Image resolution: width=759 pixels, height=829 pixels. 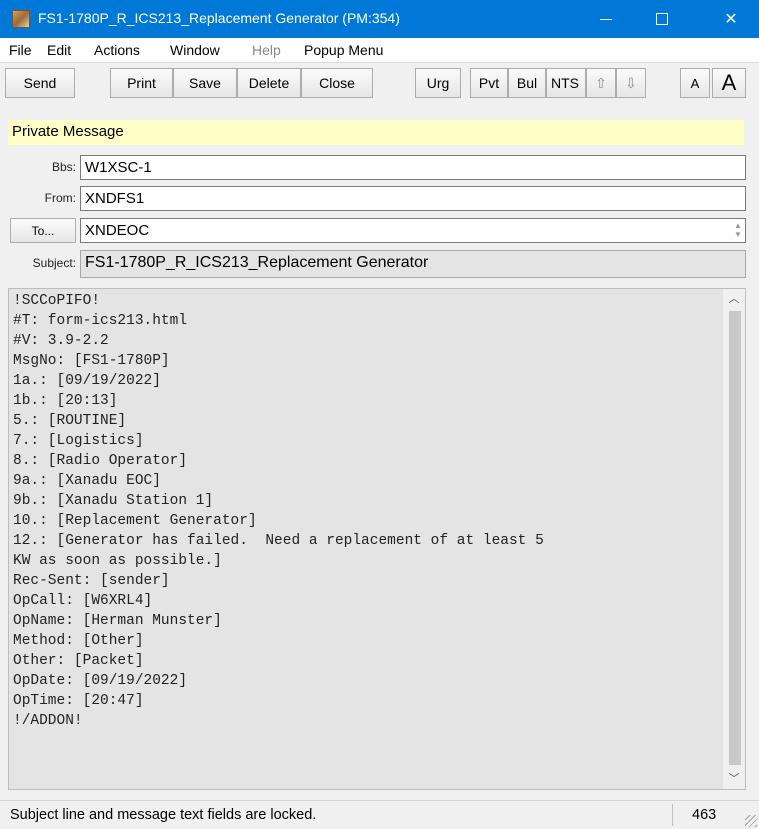 What do you see at coordinates (117, 50) in the screenshot?
I see `menu-actions: Actions` at bounding box center [117, 50].